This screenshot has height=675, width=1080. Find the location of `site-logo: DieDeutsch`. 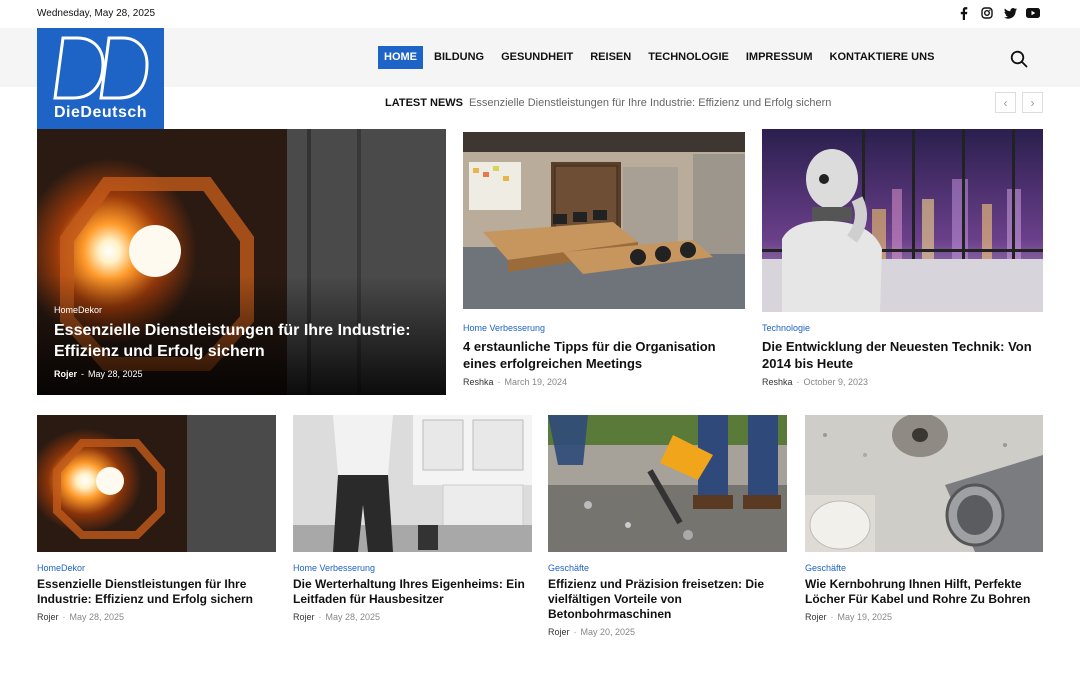

site-logo: DieDeutsch is located at coordinates (100, 78).